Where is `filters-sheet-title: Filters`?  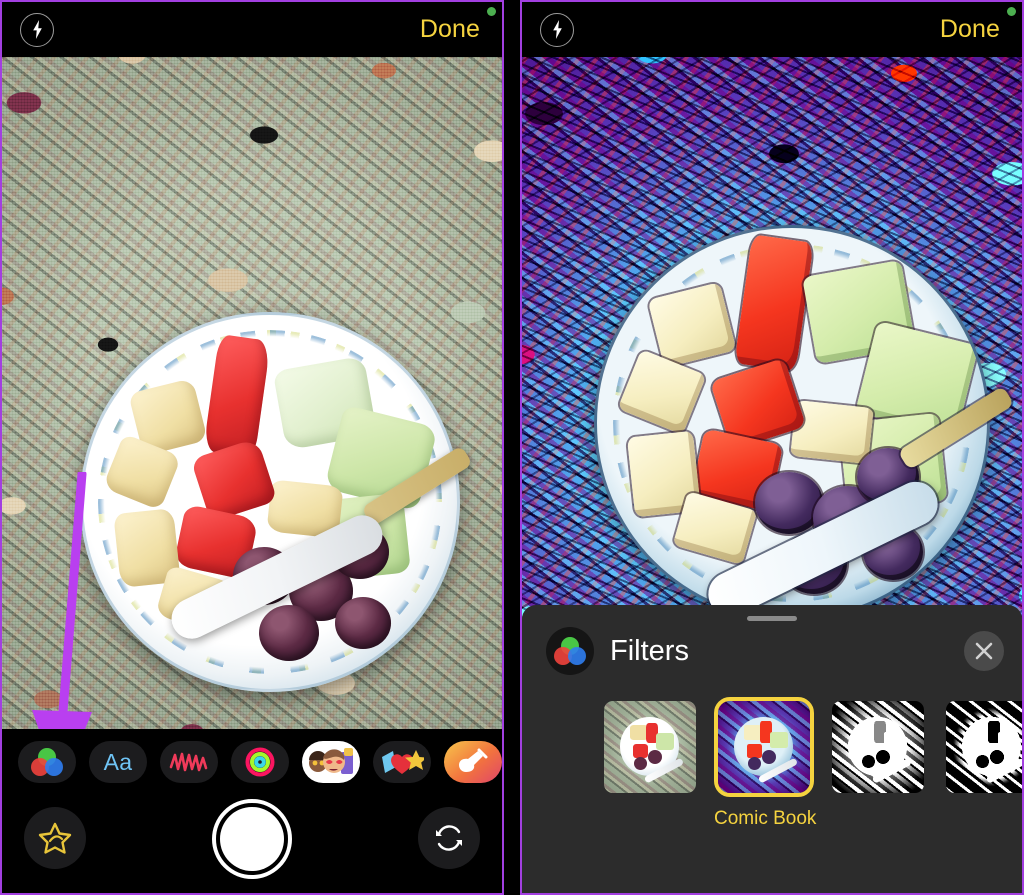 filters-sheet-title: Filters is located at coordinates (649, 650).